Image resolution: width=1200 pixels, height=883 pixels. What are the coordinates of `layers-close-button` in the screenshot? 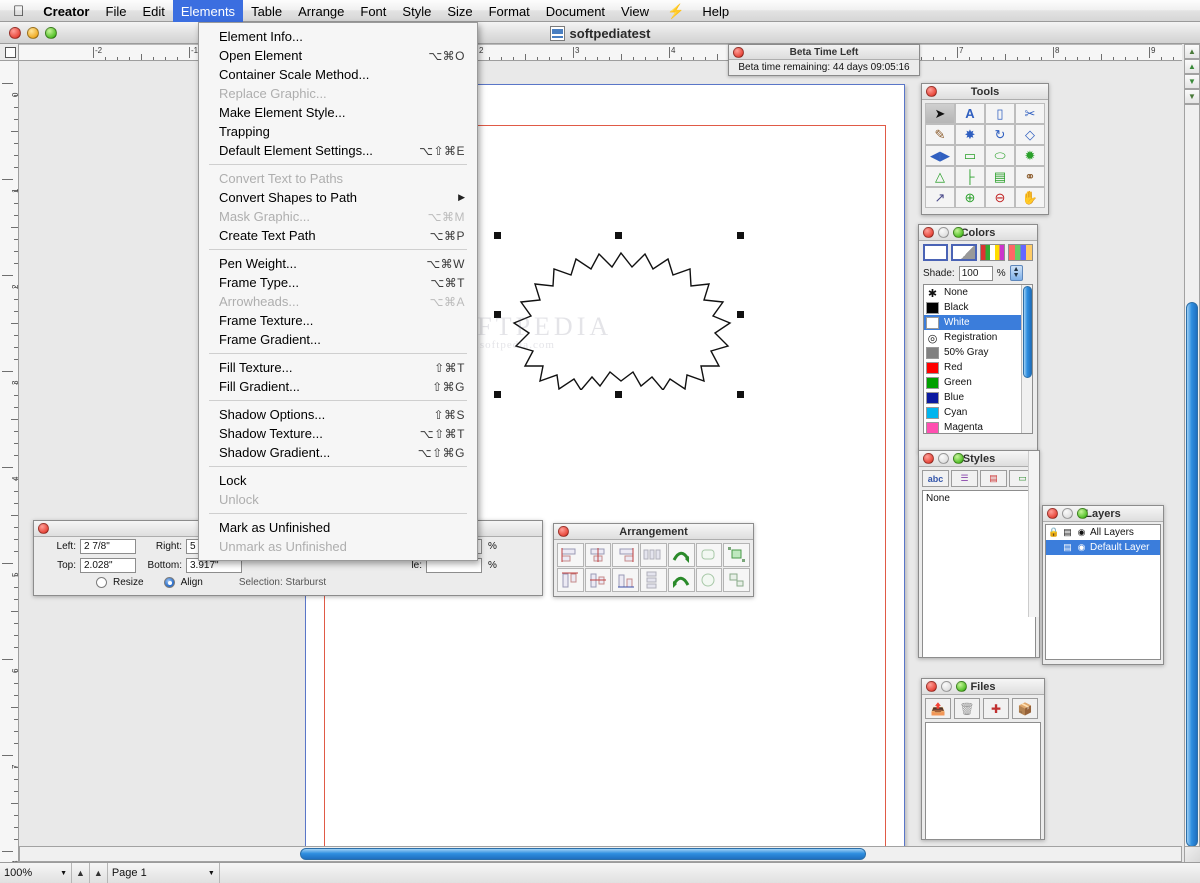 It's located at (1052, 513).